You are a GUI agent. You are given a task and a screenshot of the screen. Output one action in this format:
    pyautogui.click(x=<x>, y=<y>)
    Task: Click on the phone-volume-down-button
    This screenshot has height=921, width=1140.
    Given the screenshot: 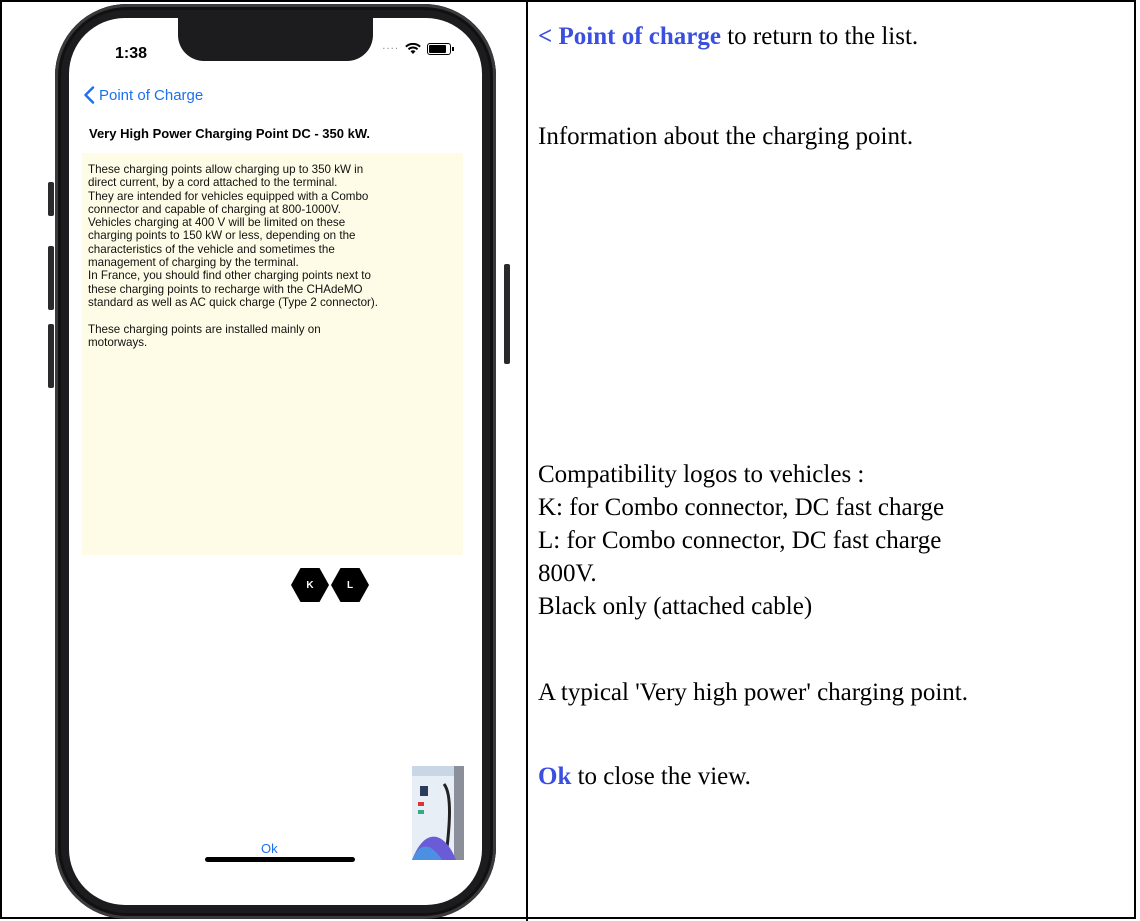 What is the action you would take?
    pyautogui.click(x=51, y=356)
    